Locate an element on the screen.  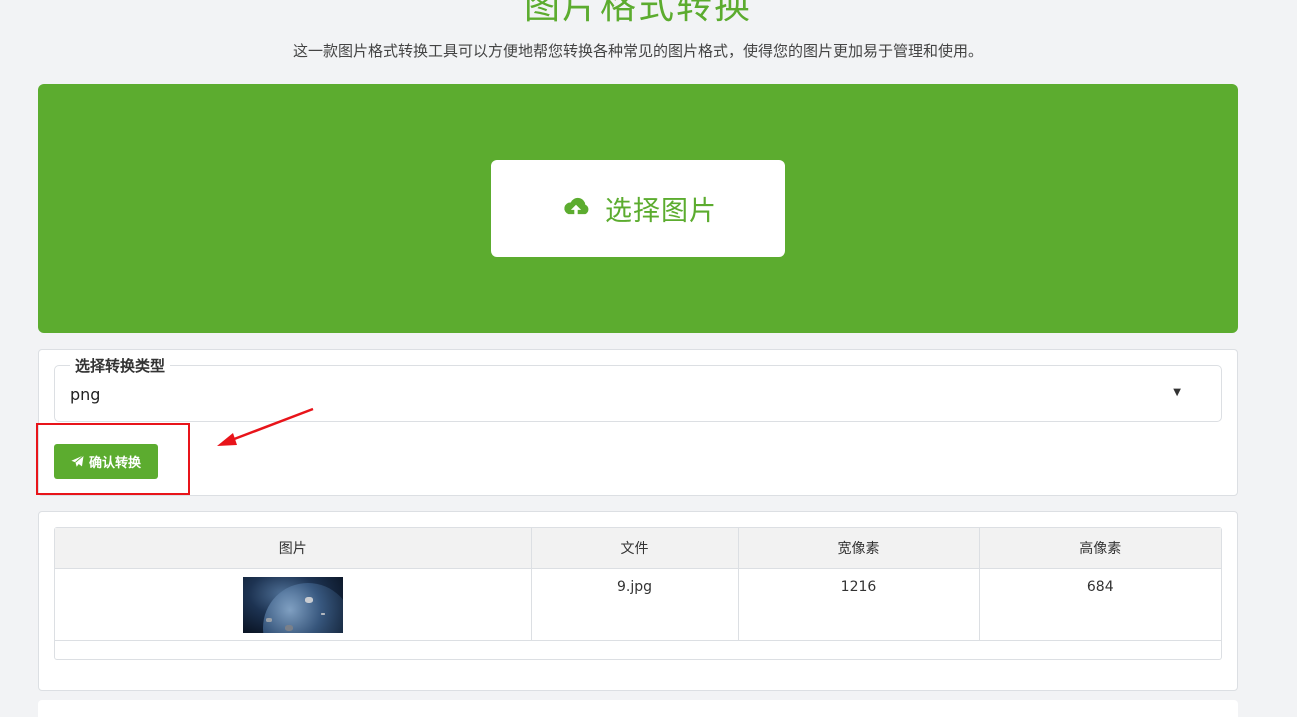
column-header-file: 文件 is located at coordinates (635, 548).